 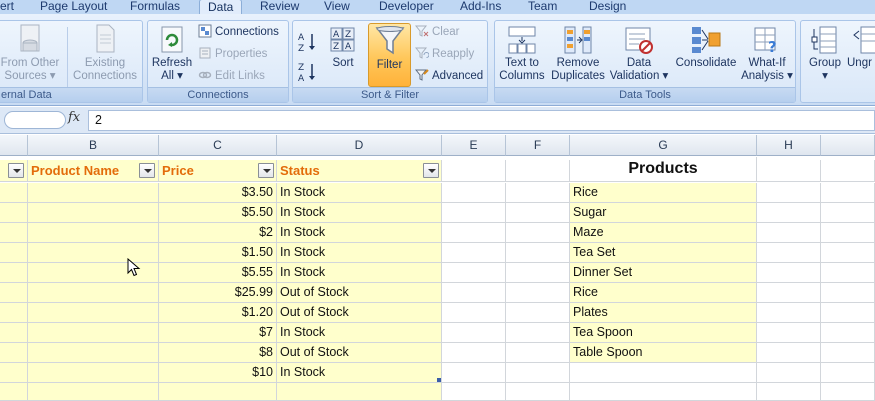 I want to click on existing-connections-button: Existing Connections, so click(x=105, y=53).